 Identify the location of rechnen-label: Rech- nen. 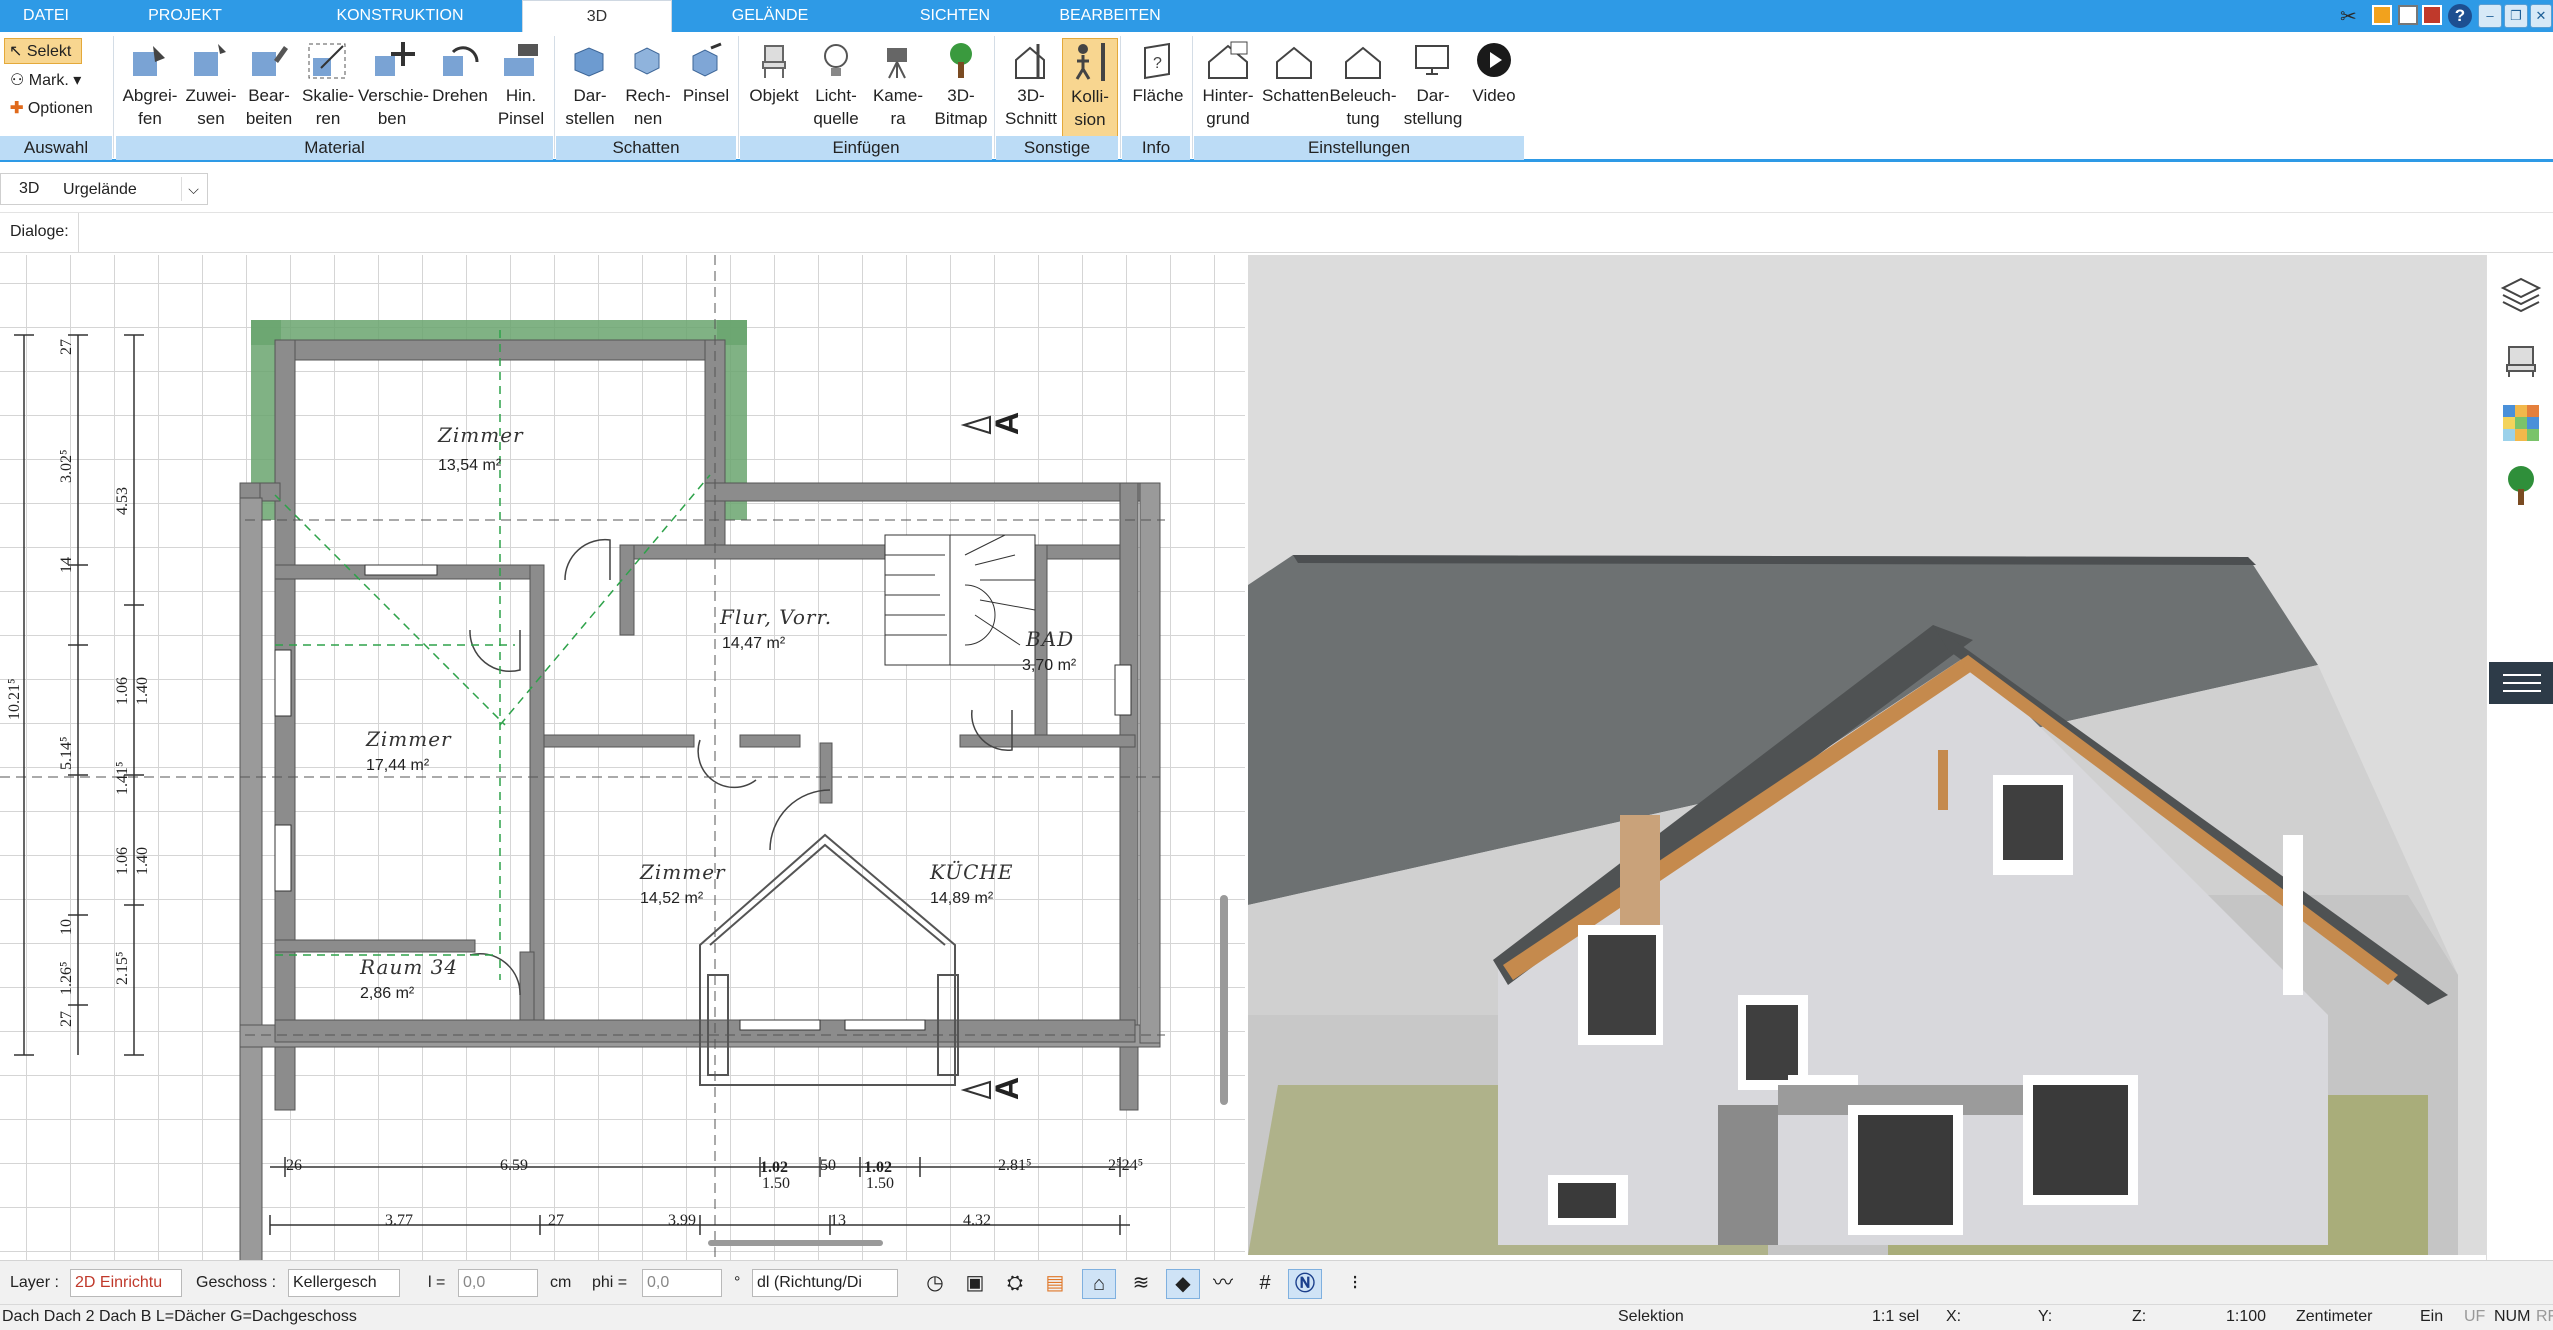
(648, 107).